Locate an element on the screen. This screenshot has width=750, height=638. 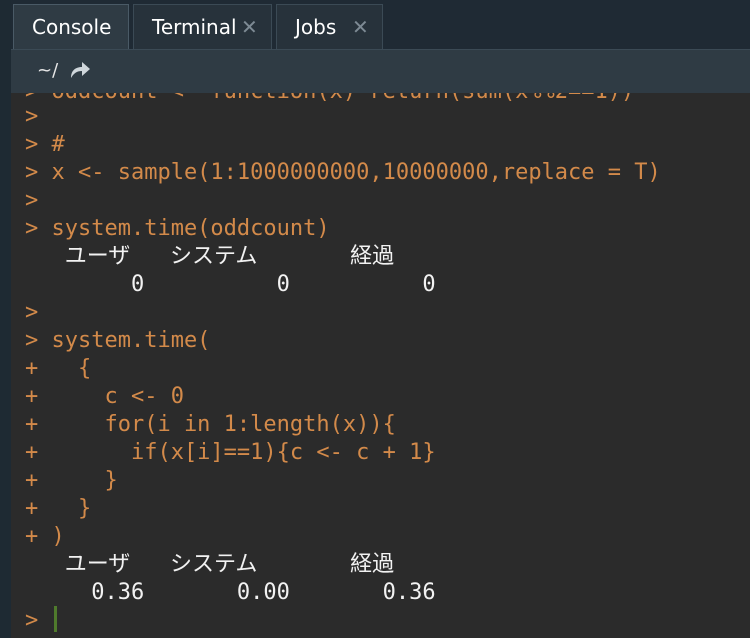
console-line: + if(x[i]==1){c <- c + 1} is located at coordinates (230, 452).